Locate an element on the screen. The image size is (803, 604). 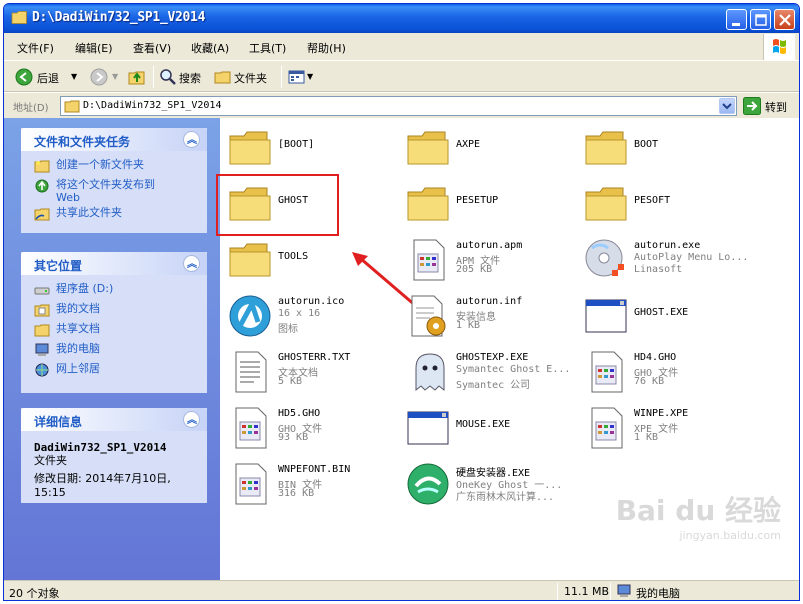
file-name: PESETUP is located at coordinates (477, 200).